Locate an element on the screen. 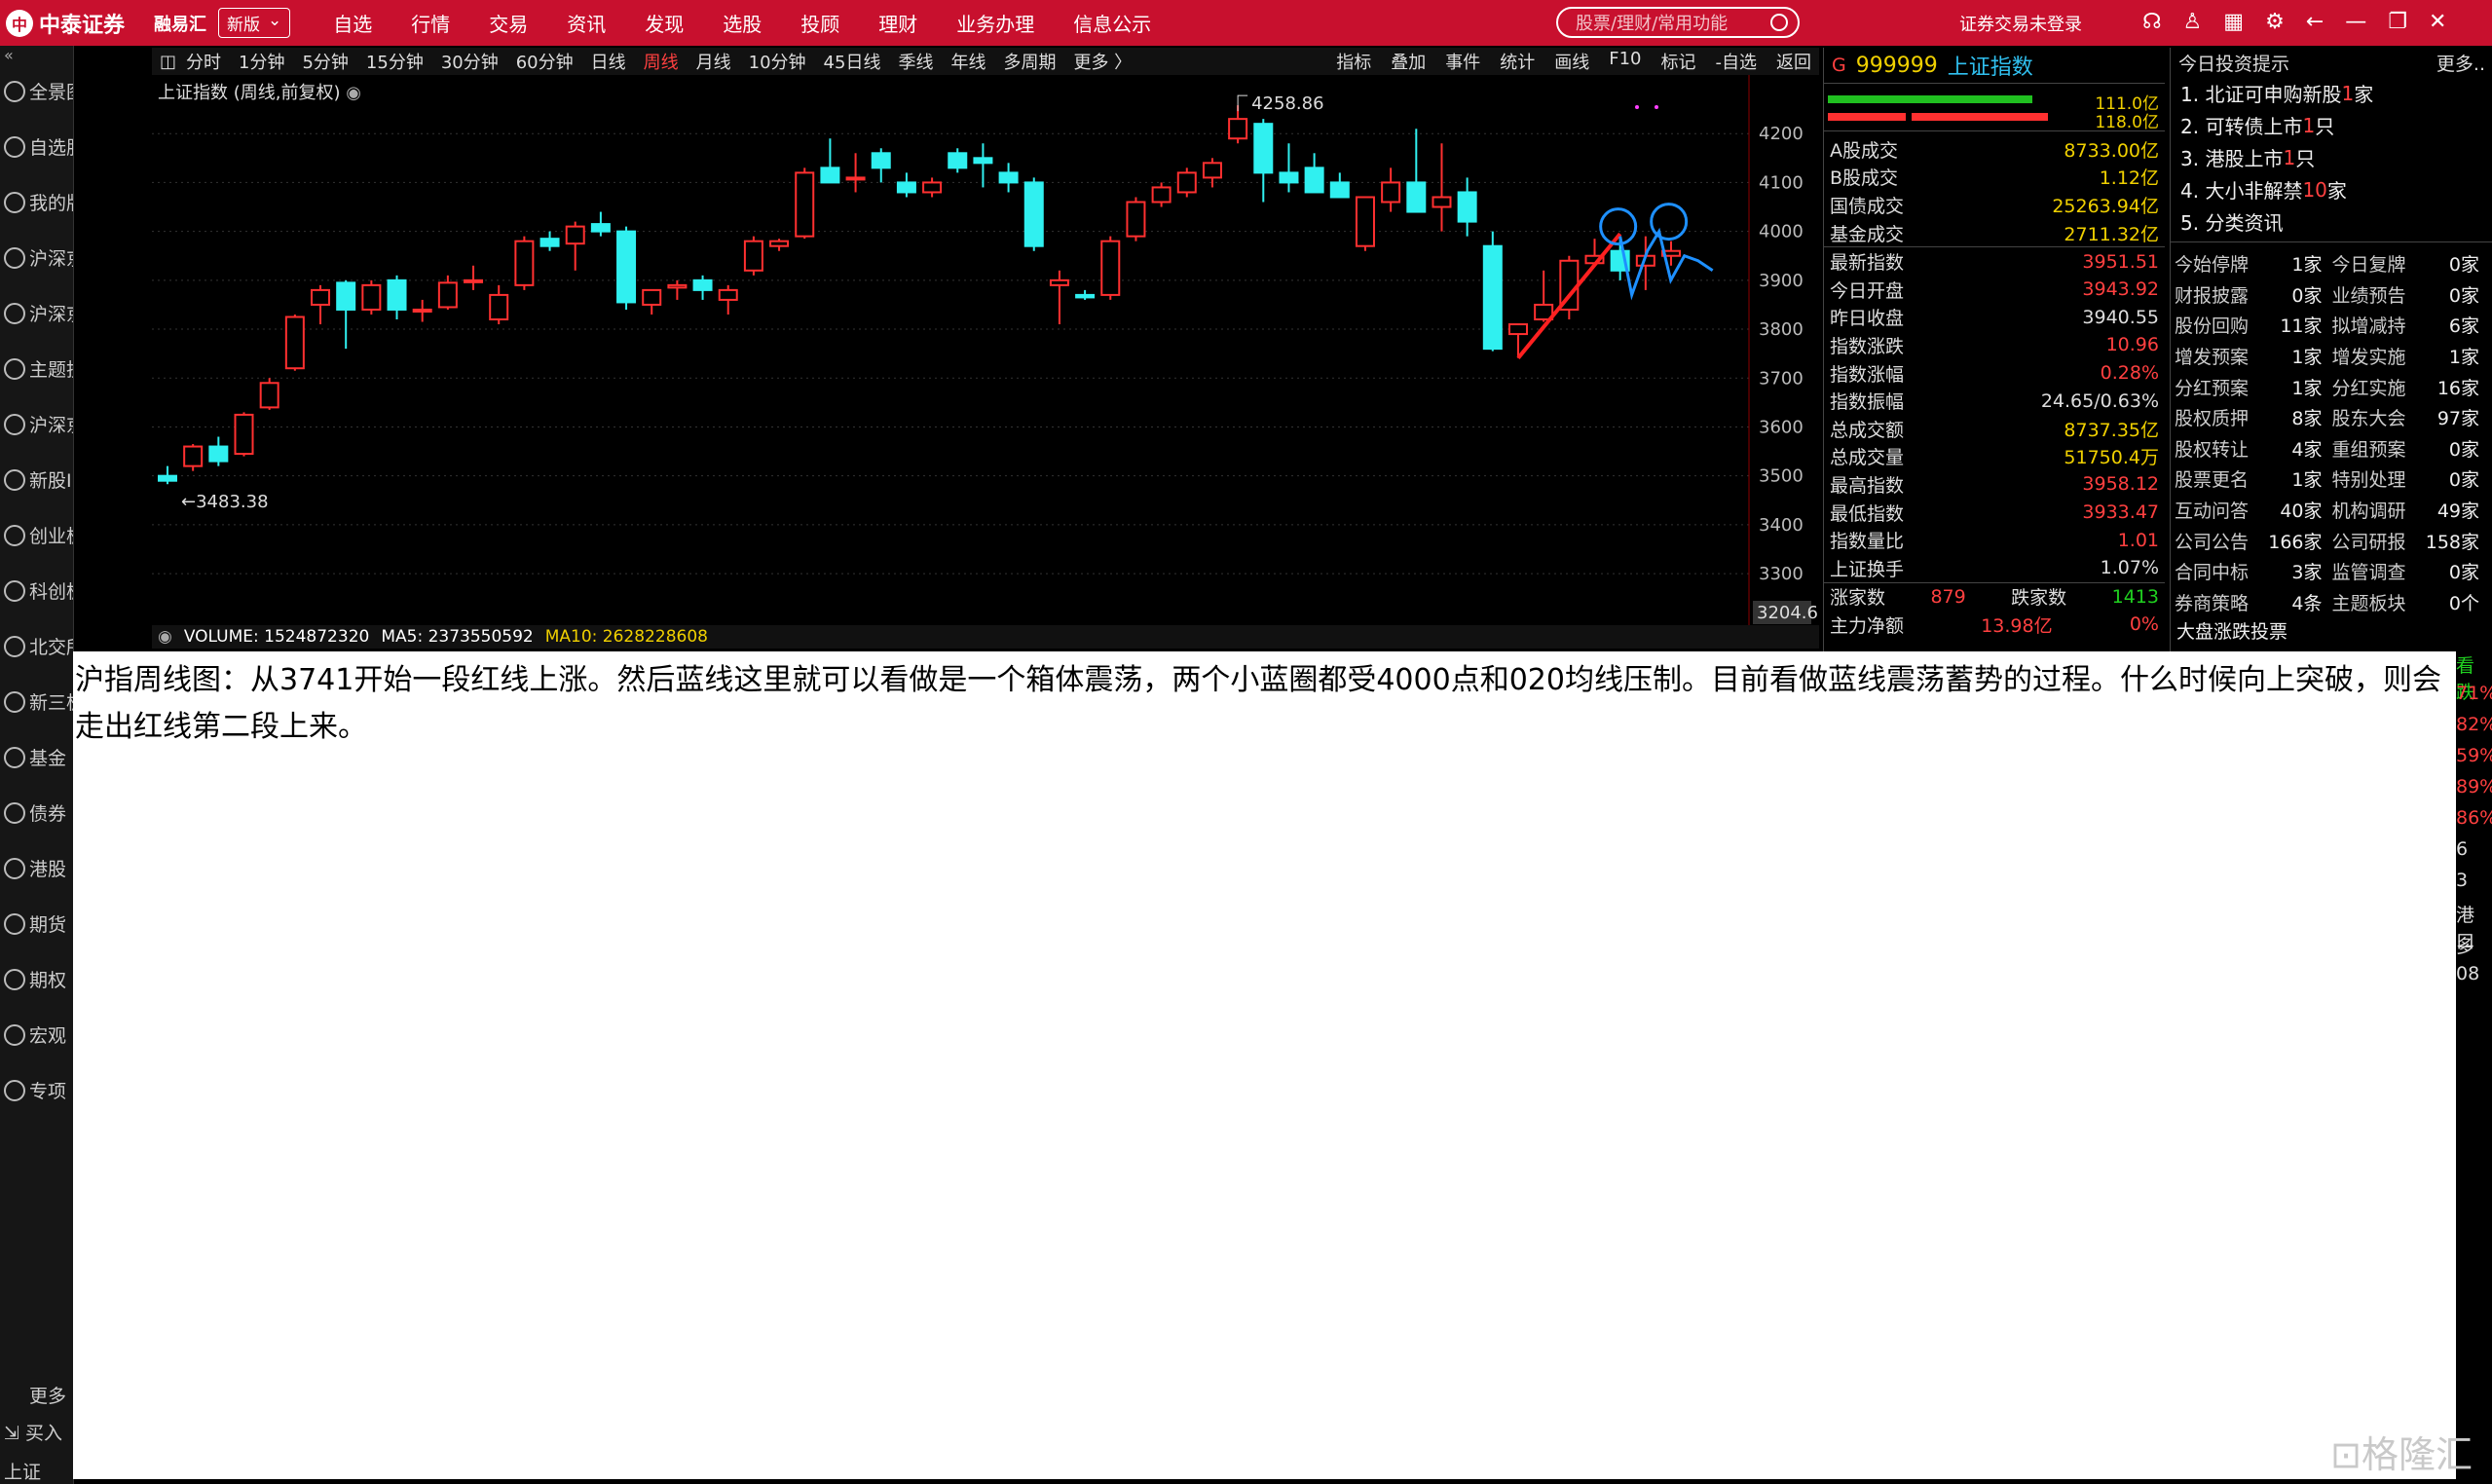 The image size is (2492, 1484). sidebar-item: 期货 is located at coordinates (36, 923).